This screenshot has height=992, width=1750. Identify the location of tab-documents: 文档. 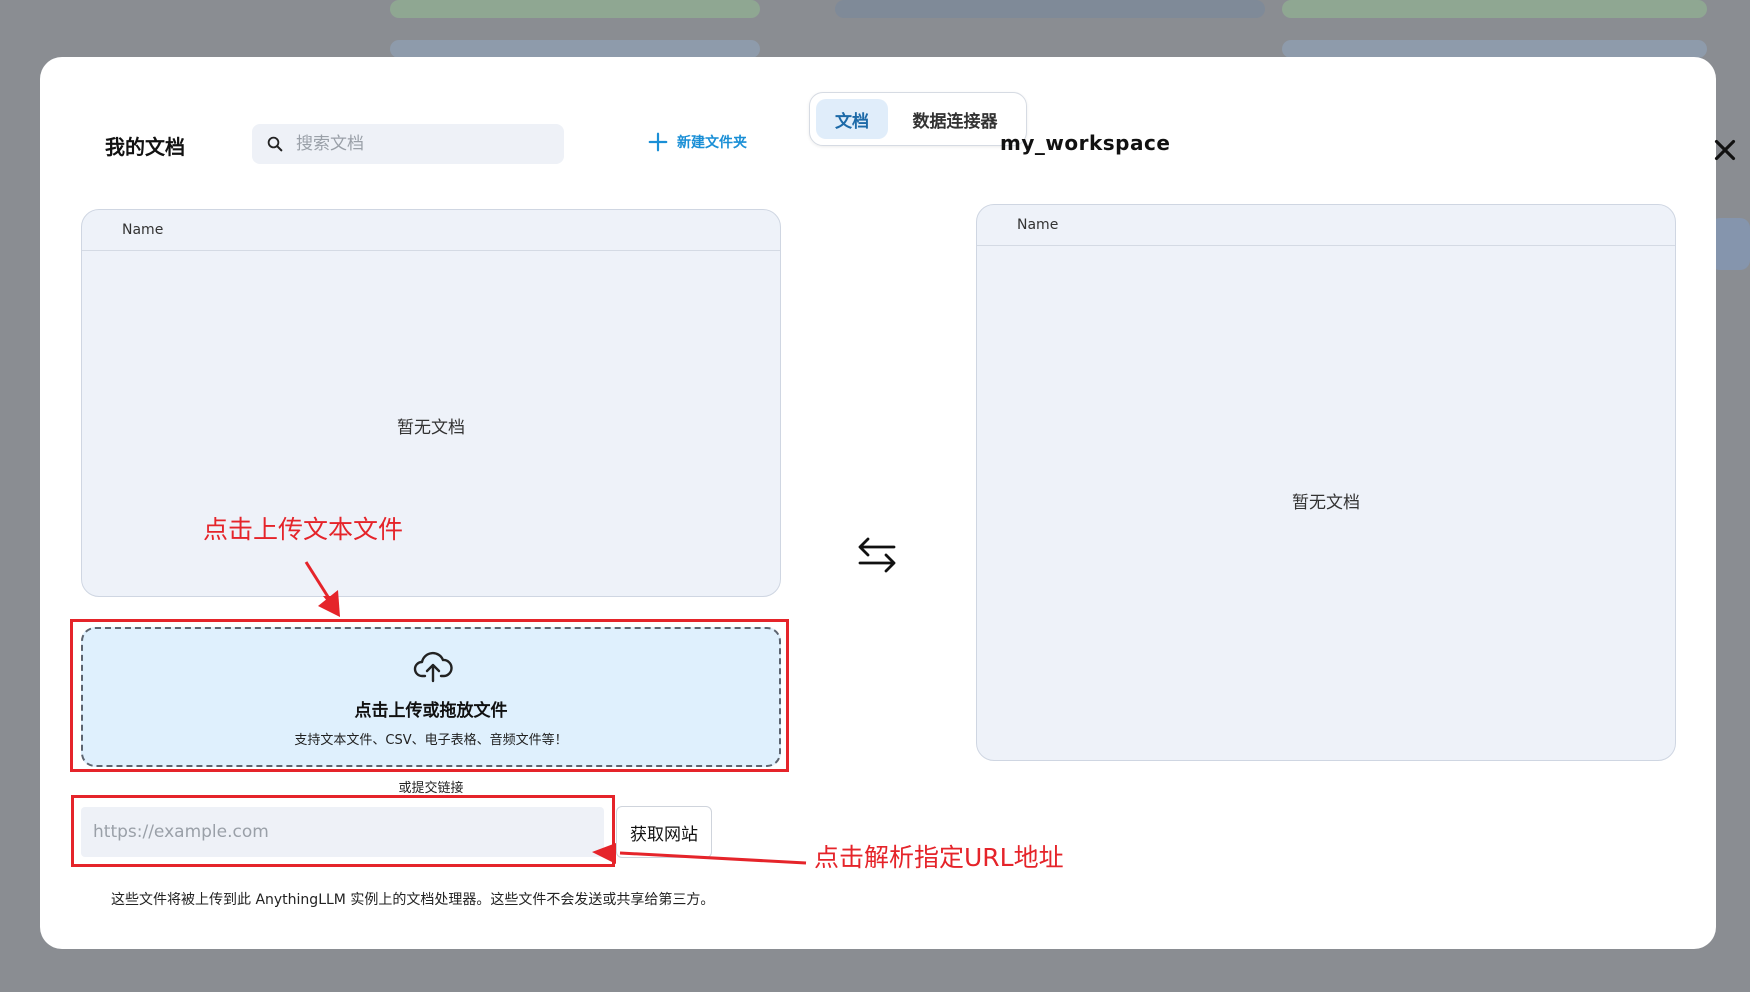
(852, 119).